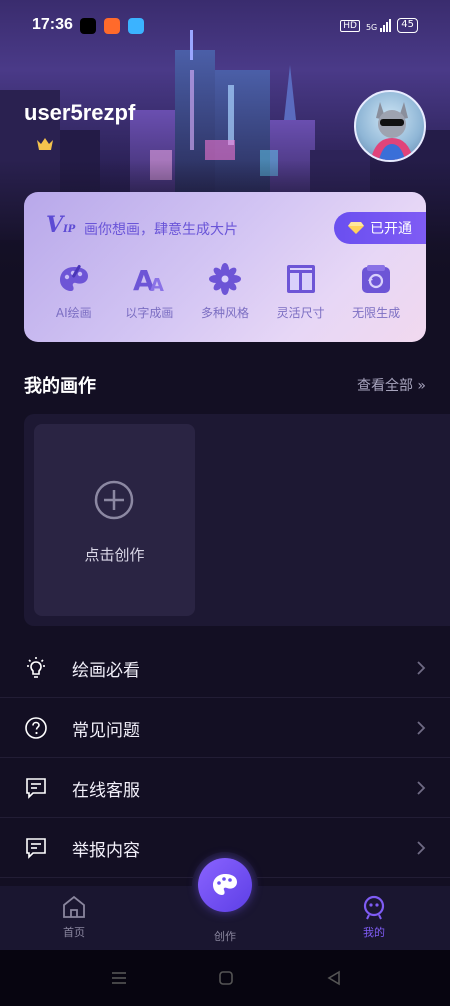 The height and width of the screenshot is (1006, 450). I want to click on plus-circle-icon, so click(114, 500).